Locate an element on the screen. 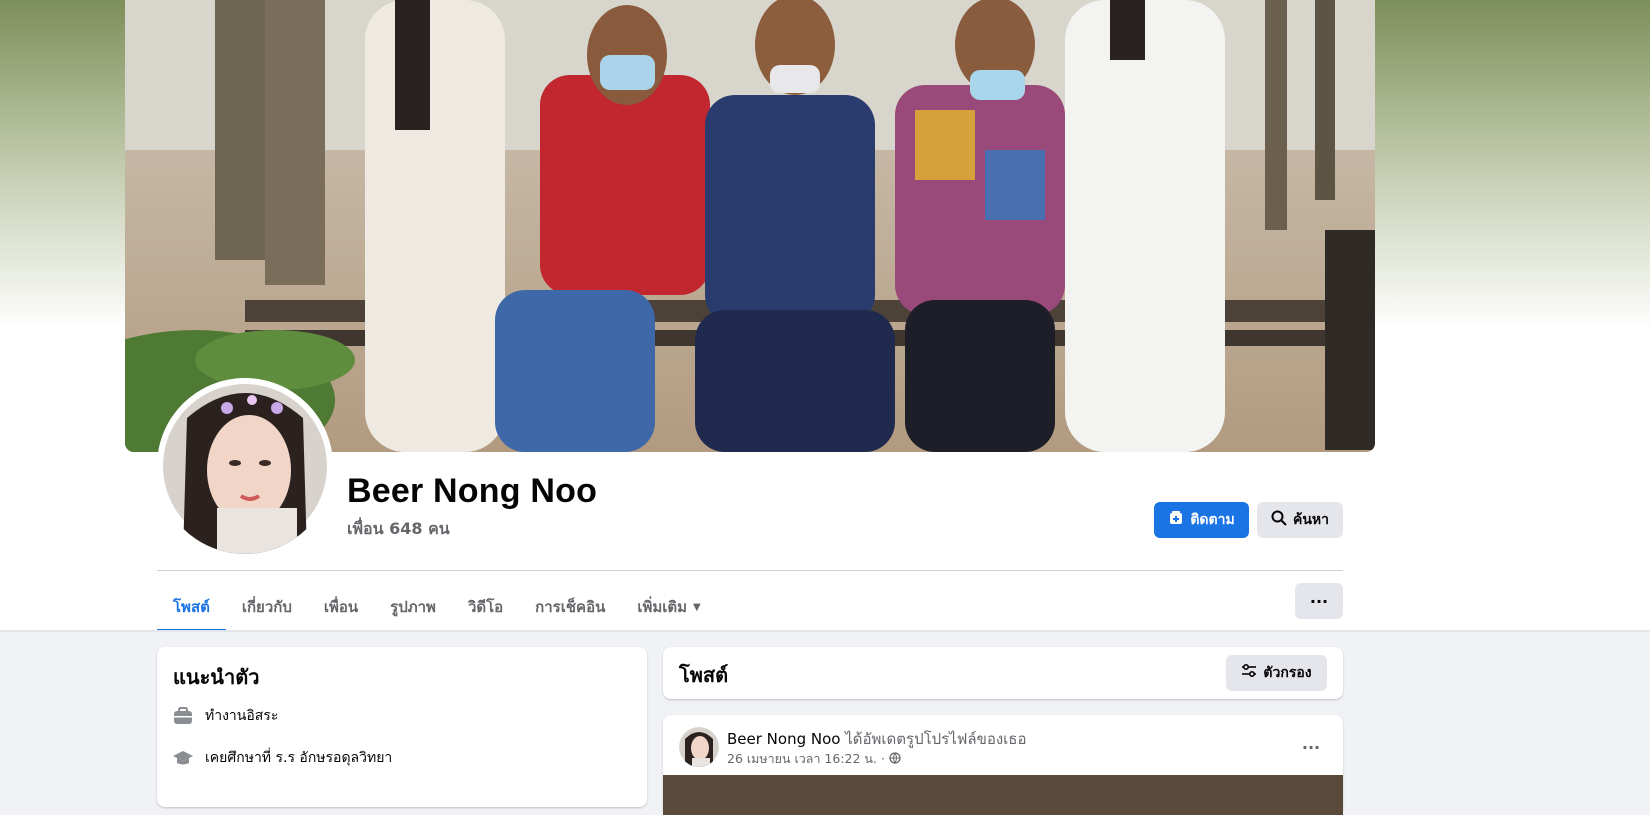 This screenshot has width=1650, height=815. search-button: ค้นหา is located at coordinates (1300, 520).